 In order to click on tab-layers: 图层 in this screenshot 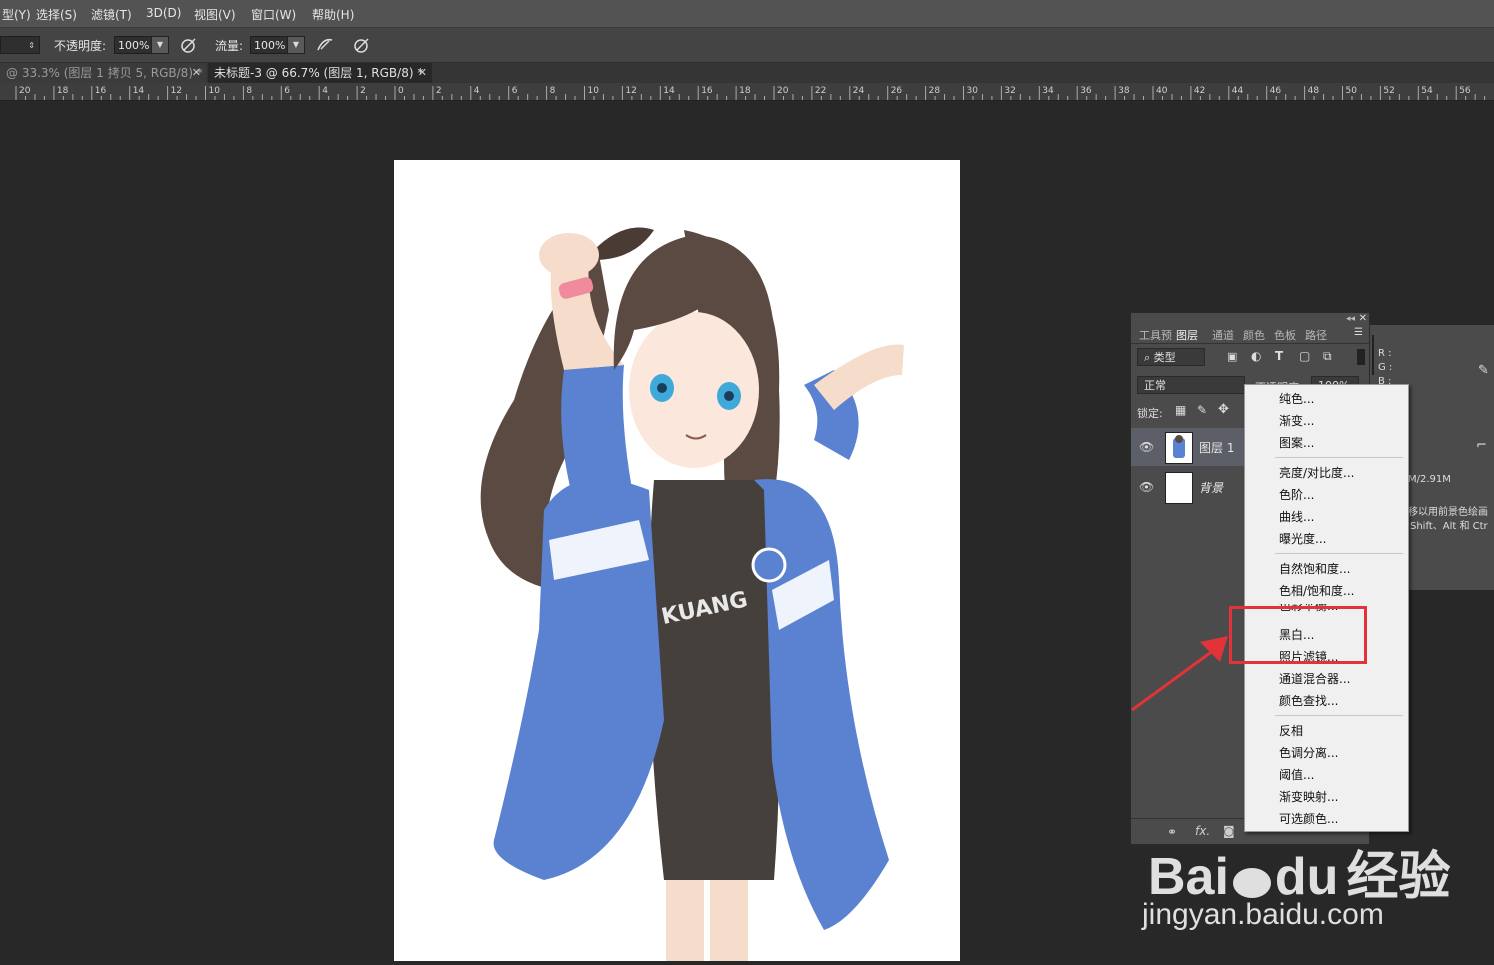, I will do `click(1187, 335)`.